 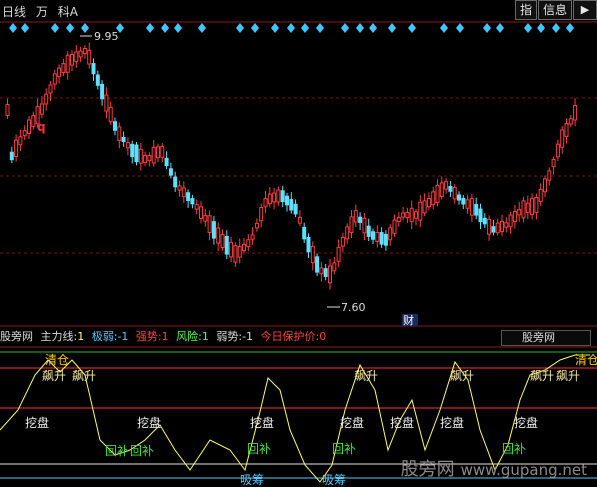 What do you see at coordinates (290, 336) in the screenshot?
I see `protect-price-label: 今日保护价:` at bounding box center [290, 336].